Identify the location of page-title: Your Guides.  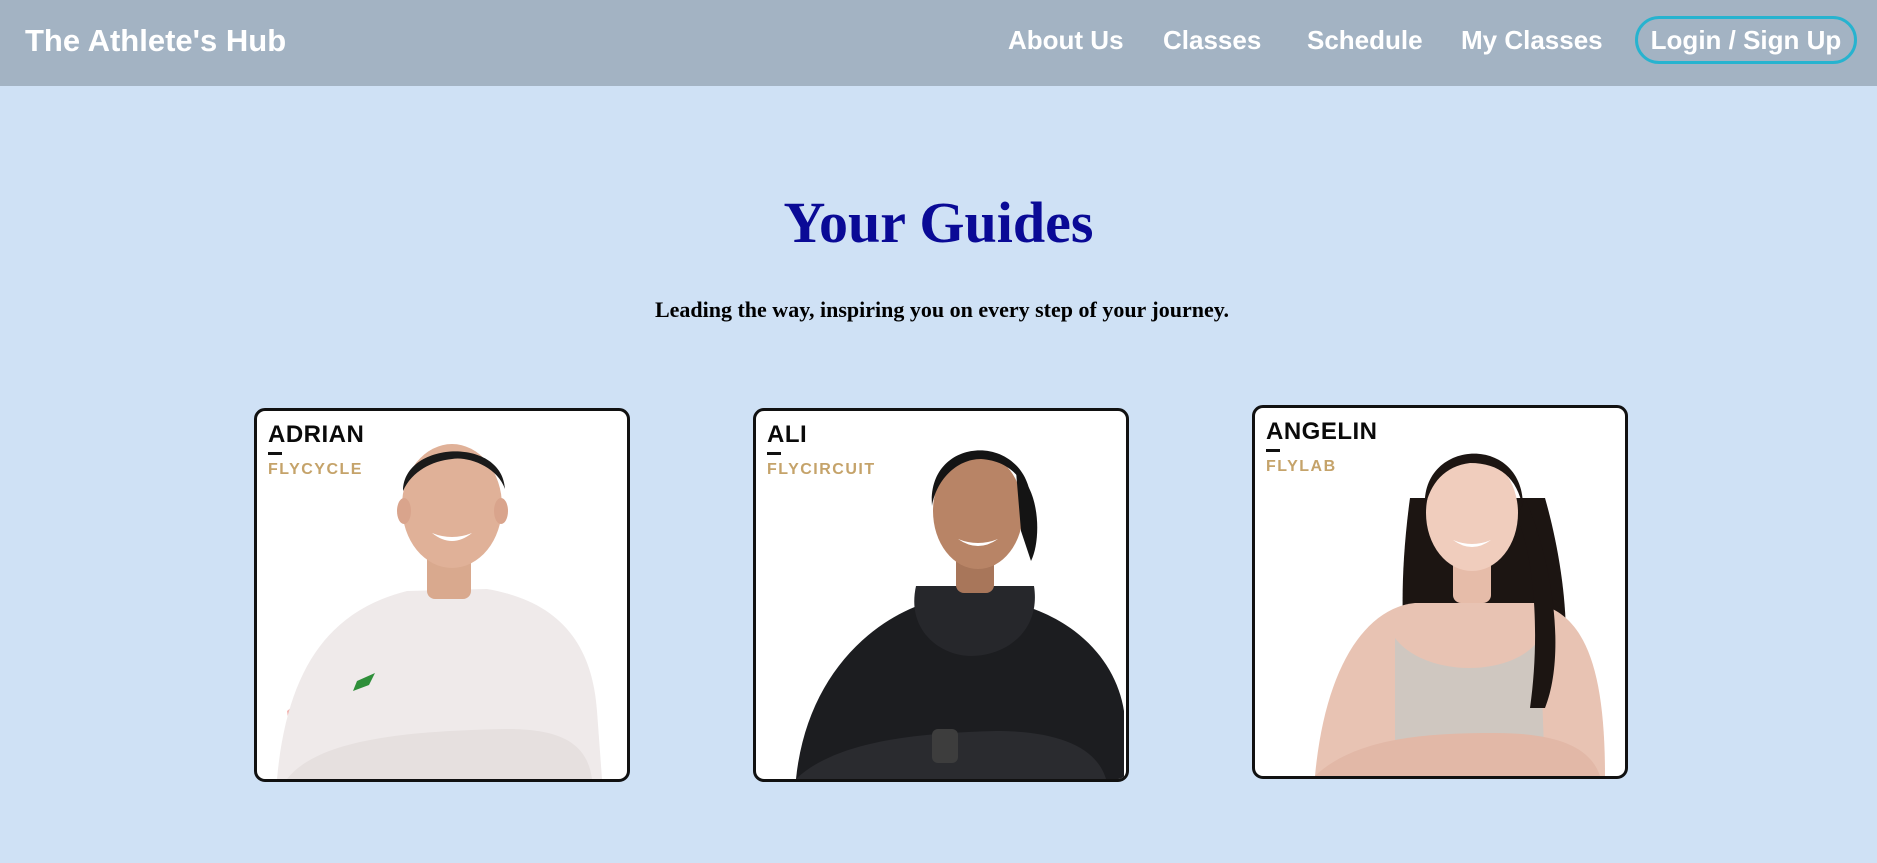
(938, 222).